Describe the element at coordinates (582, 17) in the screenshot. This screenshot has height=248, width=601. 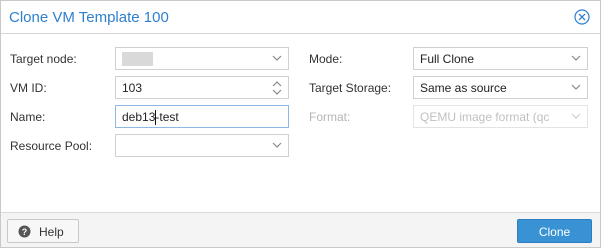
I see `close-icon` at that location.